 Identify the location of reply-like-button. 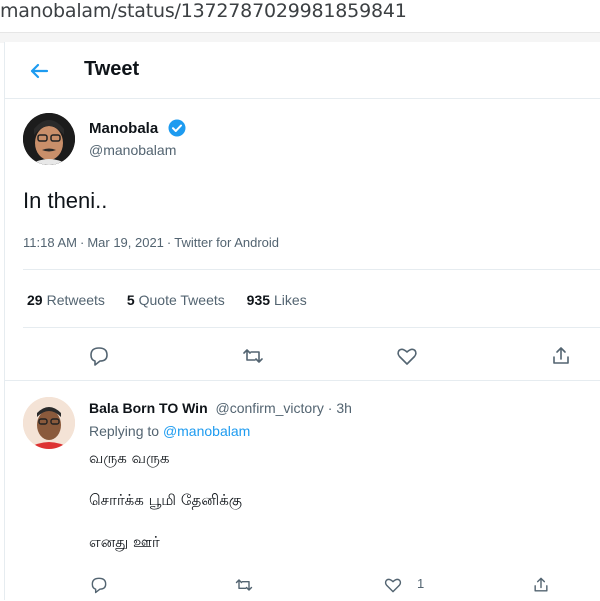
(393, 585).